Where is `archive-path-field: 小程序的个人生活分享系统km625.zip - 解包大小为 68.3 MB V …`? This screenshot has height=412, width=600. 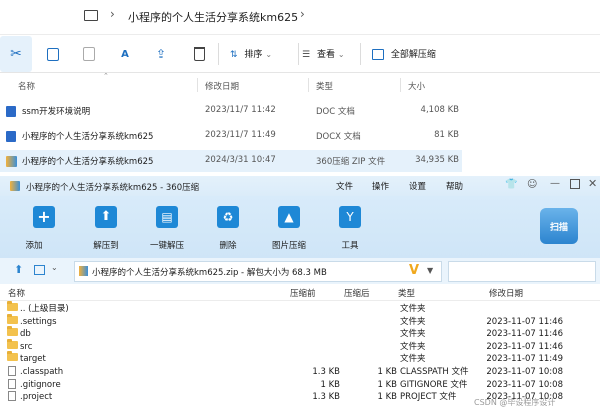 archive-path-field: 小程序的个人生活分享系统km625.zip - 解包大小为 68.3 MB V … is located at coordinates (258, 271).